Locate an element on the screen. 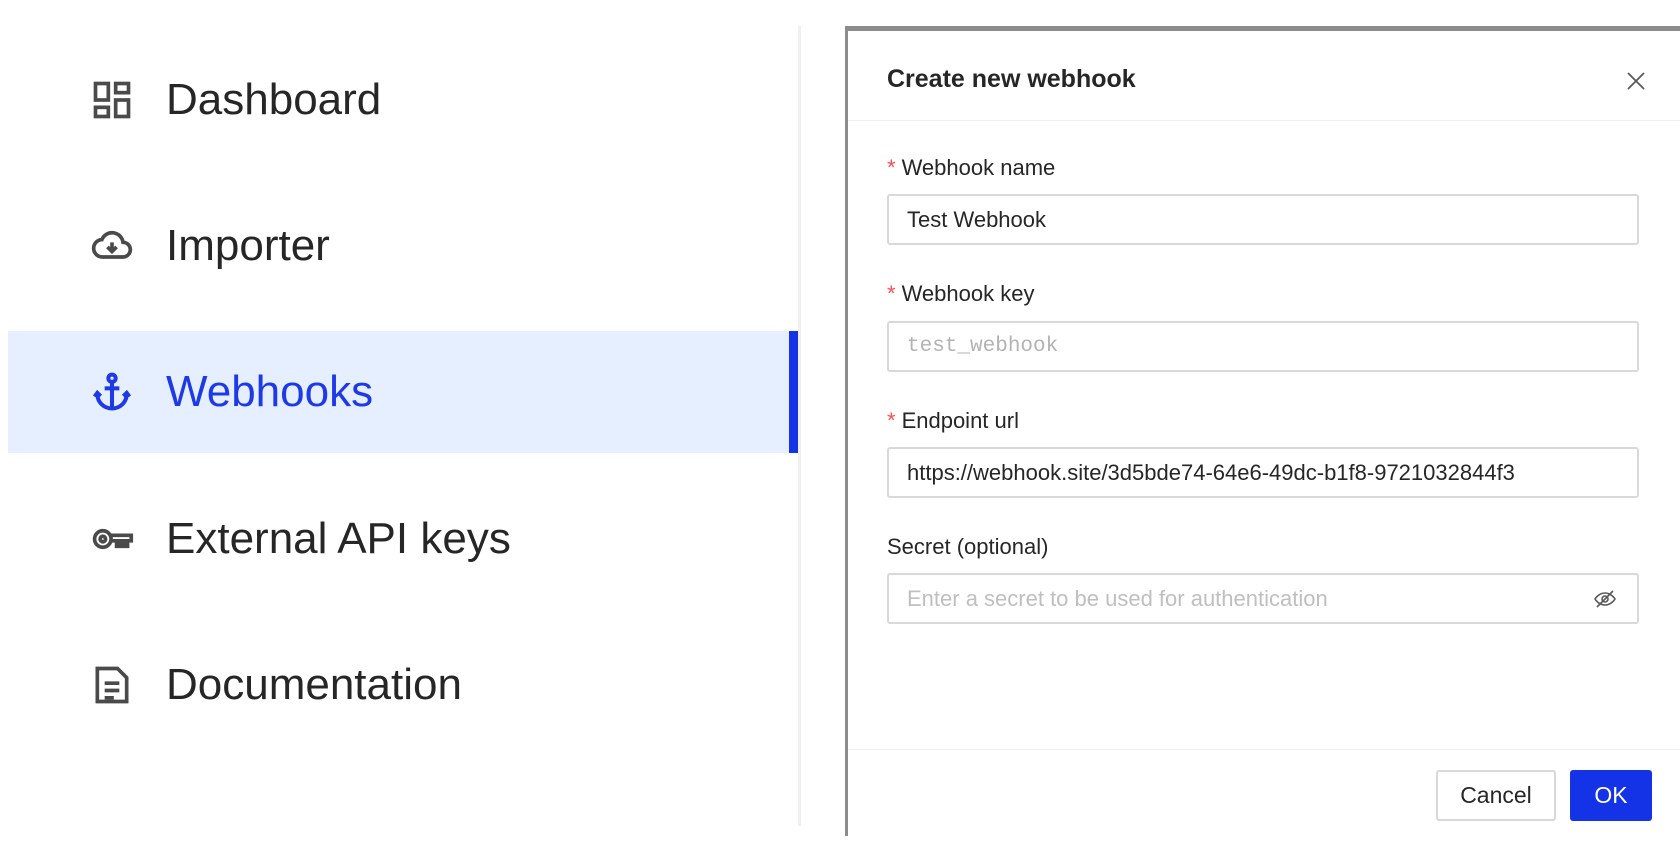 The width and height of the screenshot is (1680, 844). modal-header: Create new webhook is located at coordinates (1264, 76).